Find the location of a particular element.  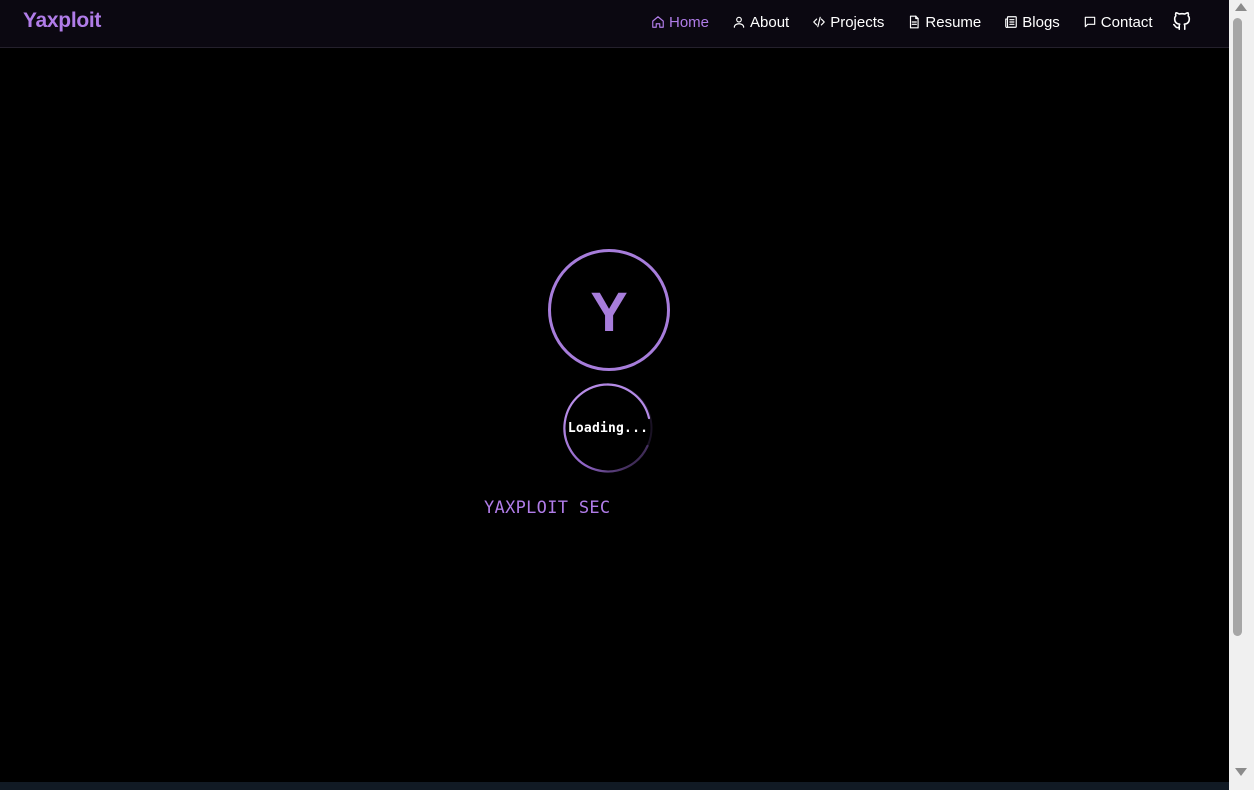

logo-circle: Y is located at coordinates (609, 310).